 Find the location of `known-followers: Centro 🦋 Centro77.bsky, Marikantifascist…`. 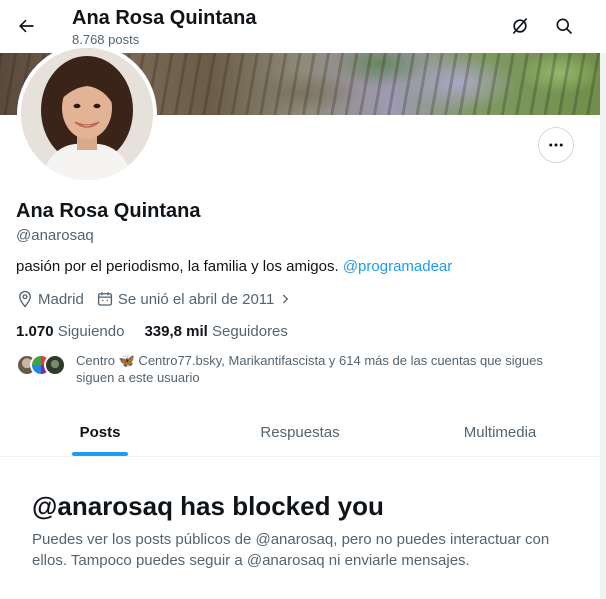

known-followers: Centro 🦋 Centro77.bsky, Marikantifascist… is located at coordinates (296, 369).